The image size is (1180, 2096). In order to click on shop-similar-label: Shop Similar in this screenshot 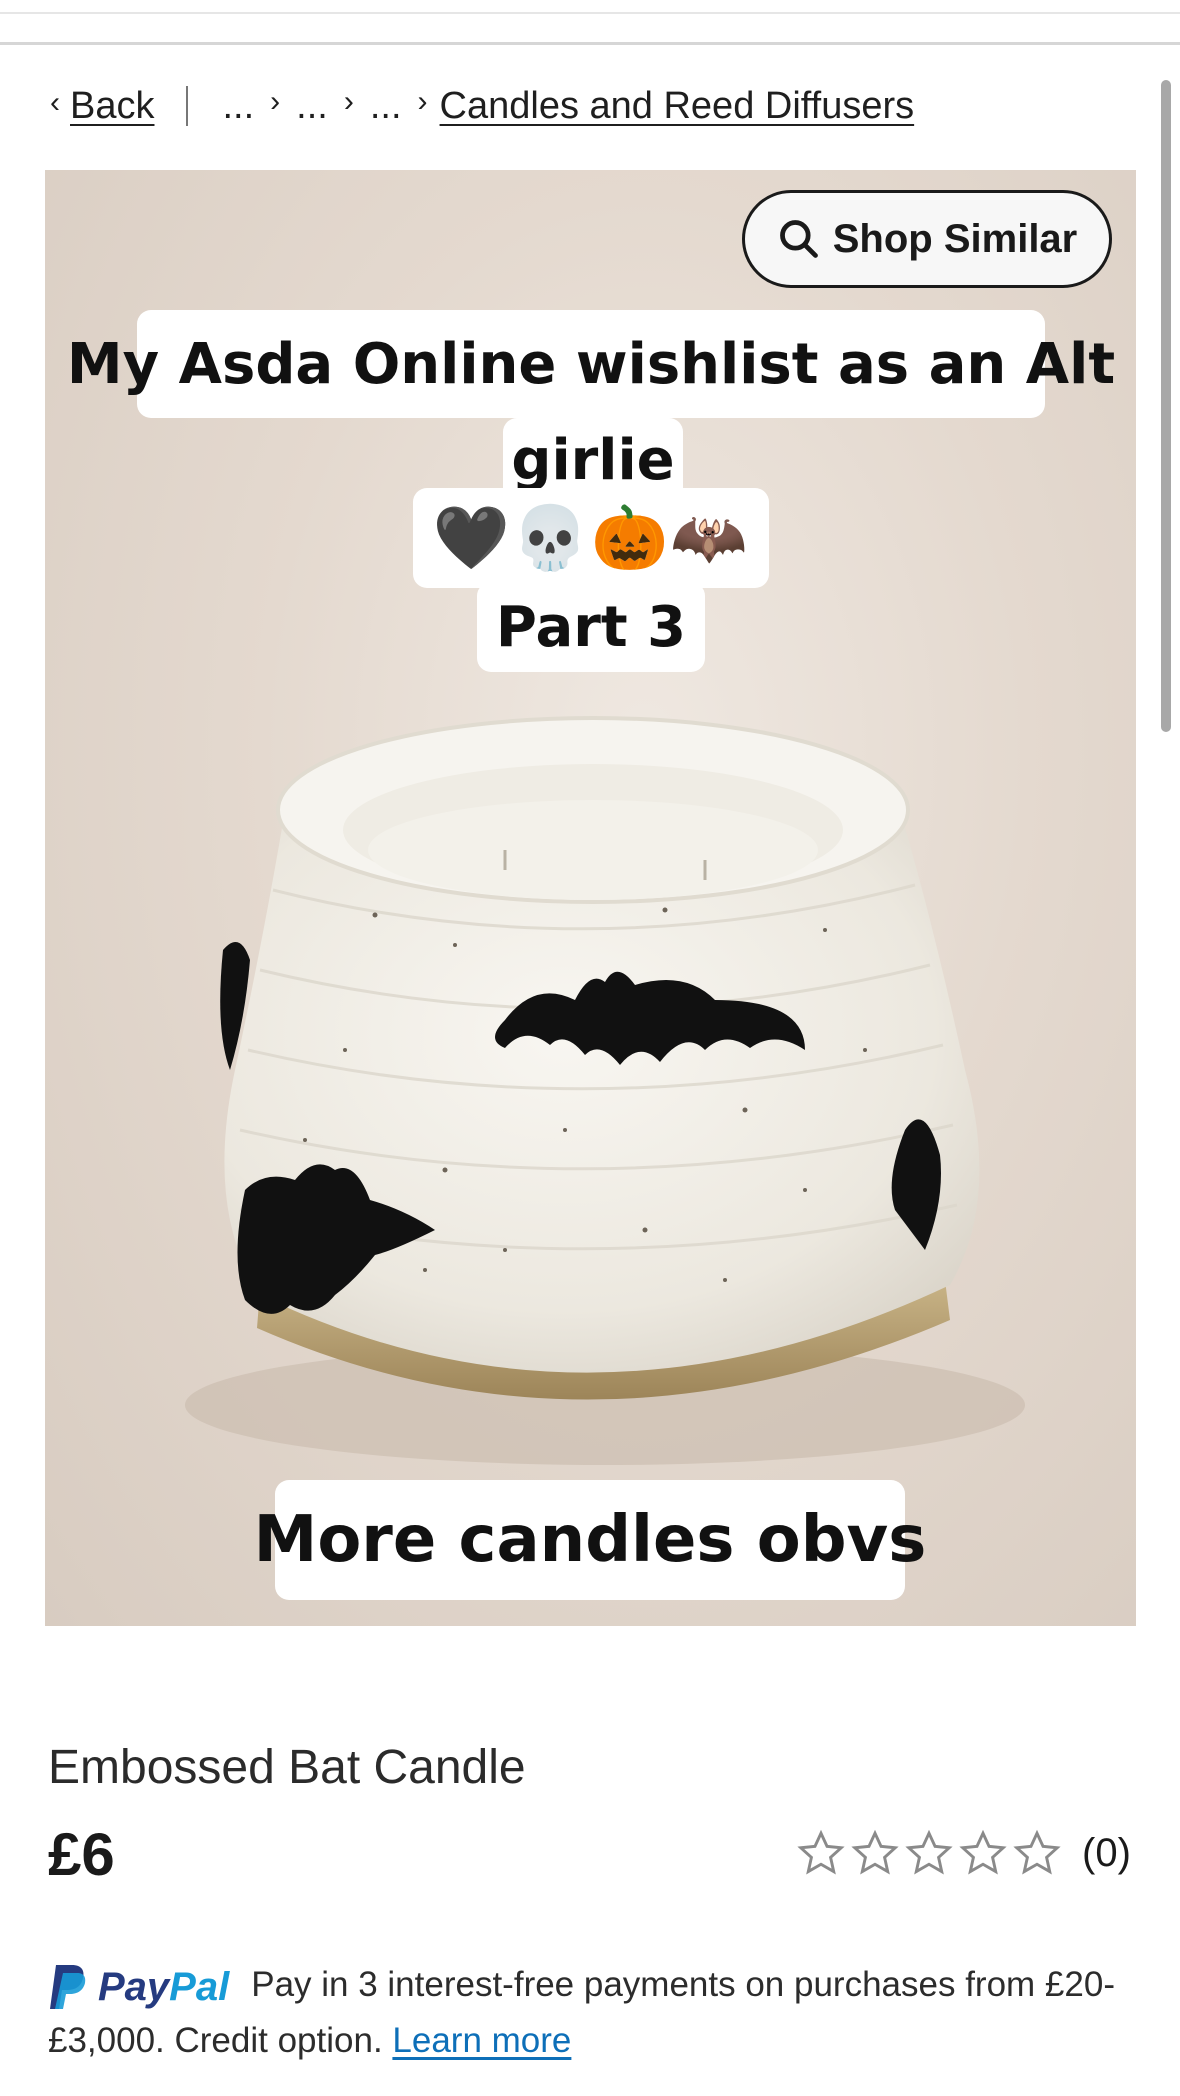, I will do `click(955, 238)`.